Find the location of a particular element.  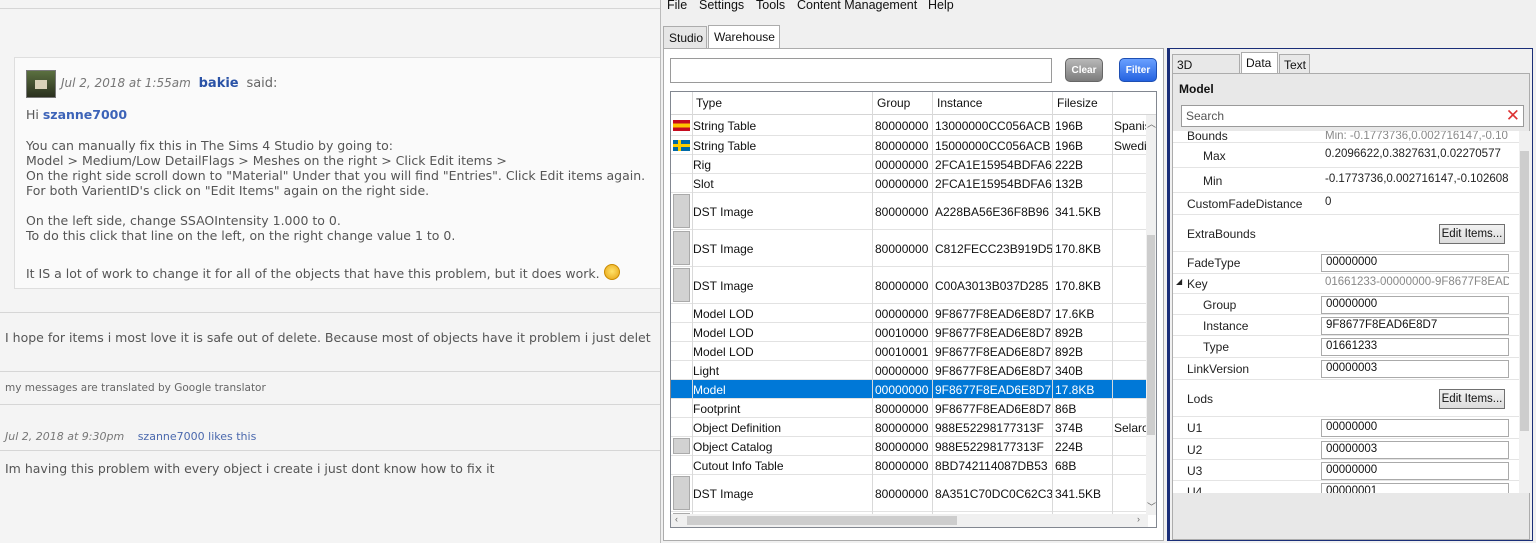

menu-help: Help is located at coordinates (941, 6).